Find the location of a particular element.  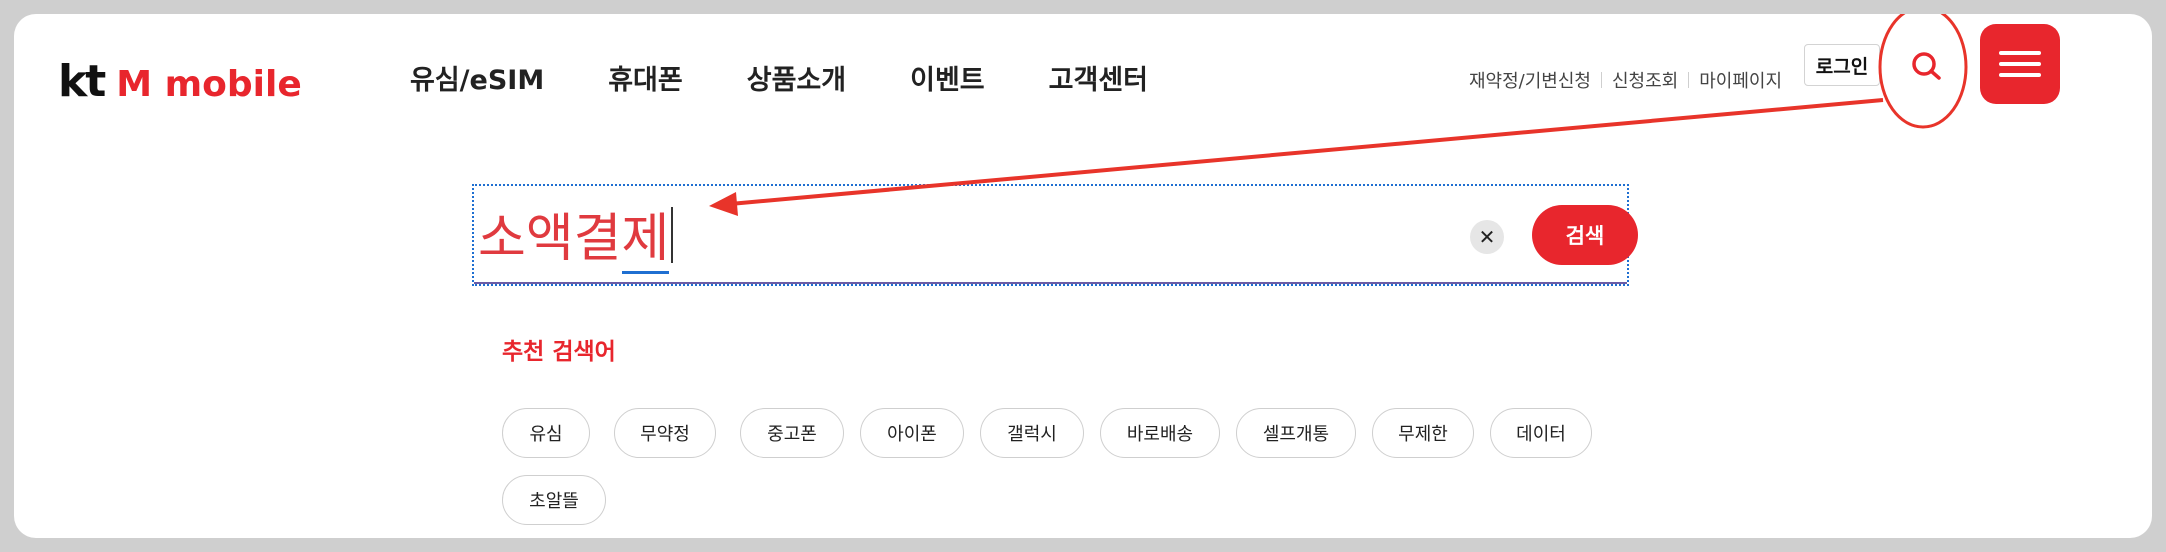

logo-brand-text: M mobile is located at coordinates (209, 84).